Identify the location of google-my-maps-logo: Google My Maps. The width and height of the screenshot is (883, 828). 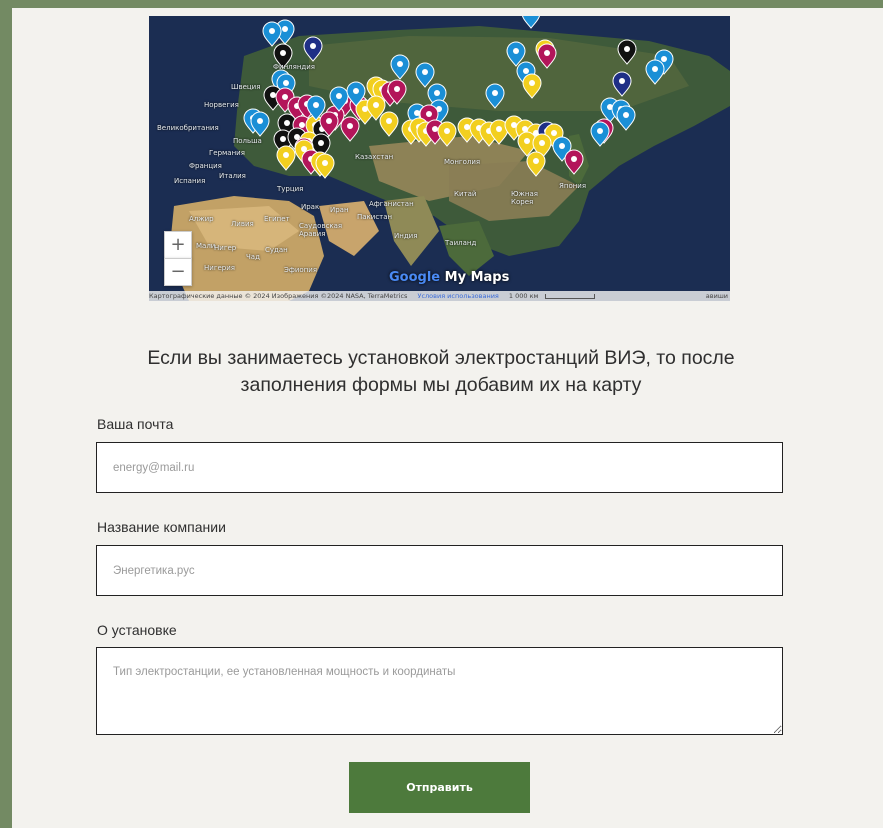
(449, 277).